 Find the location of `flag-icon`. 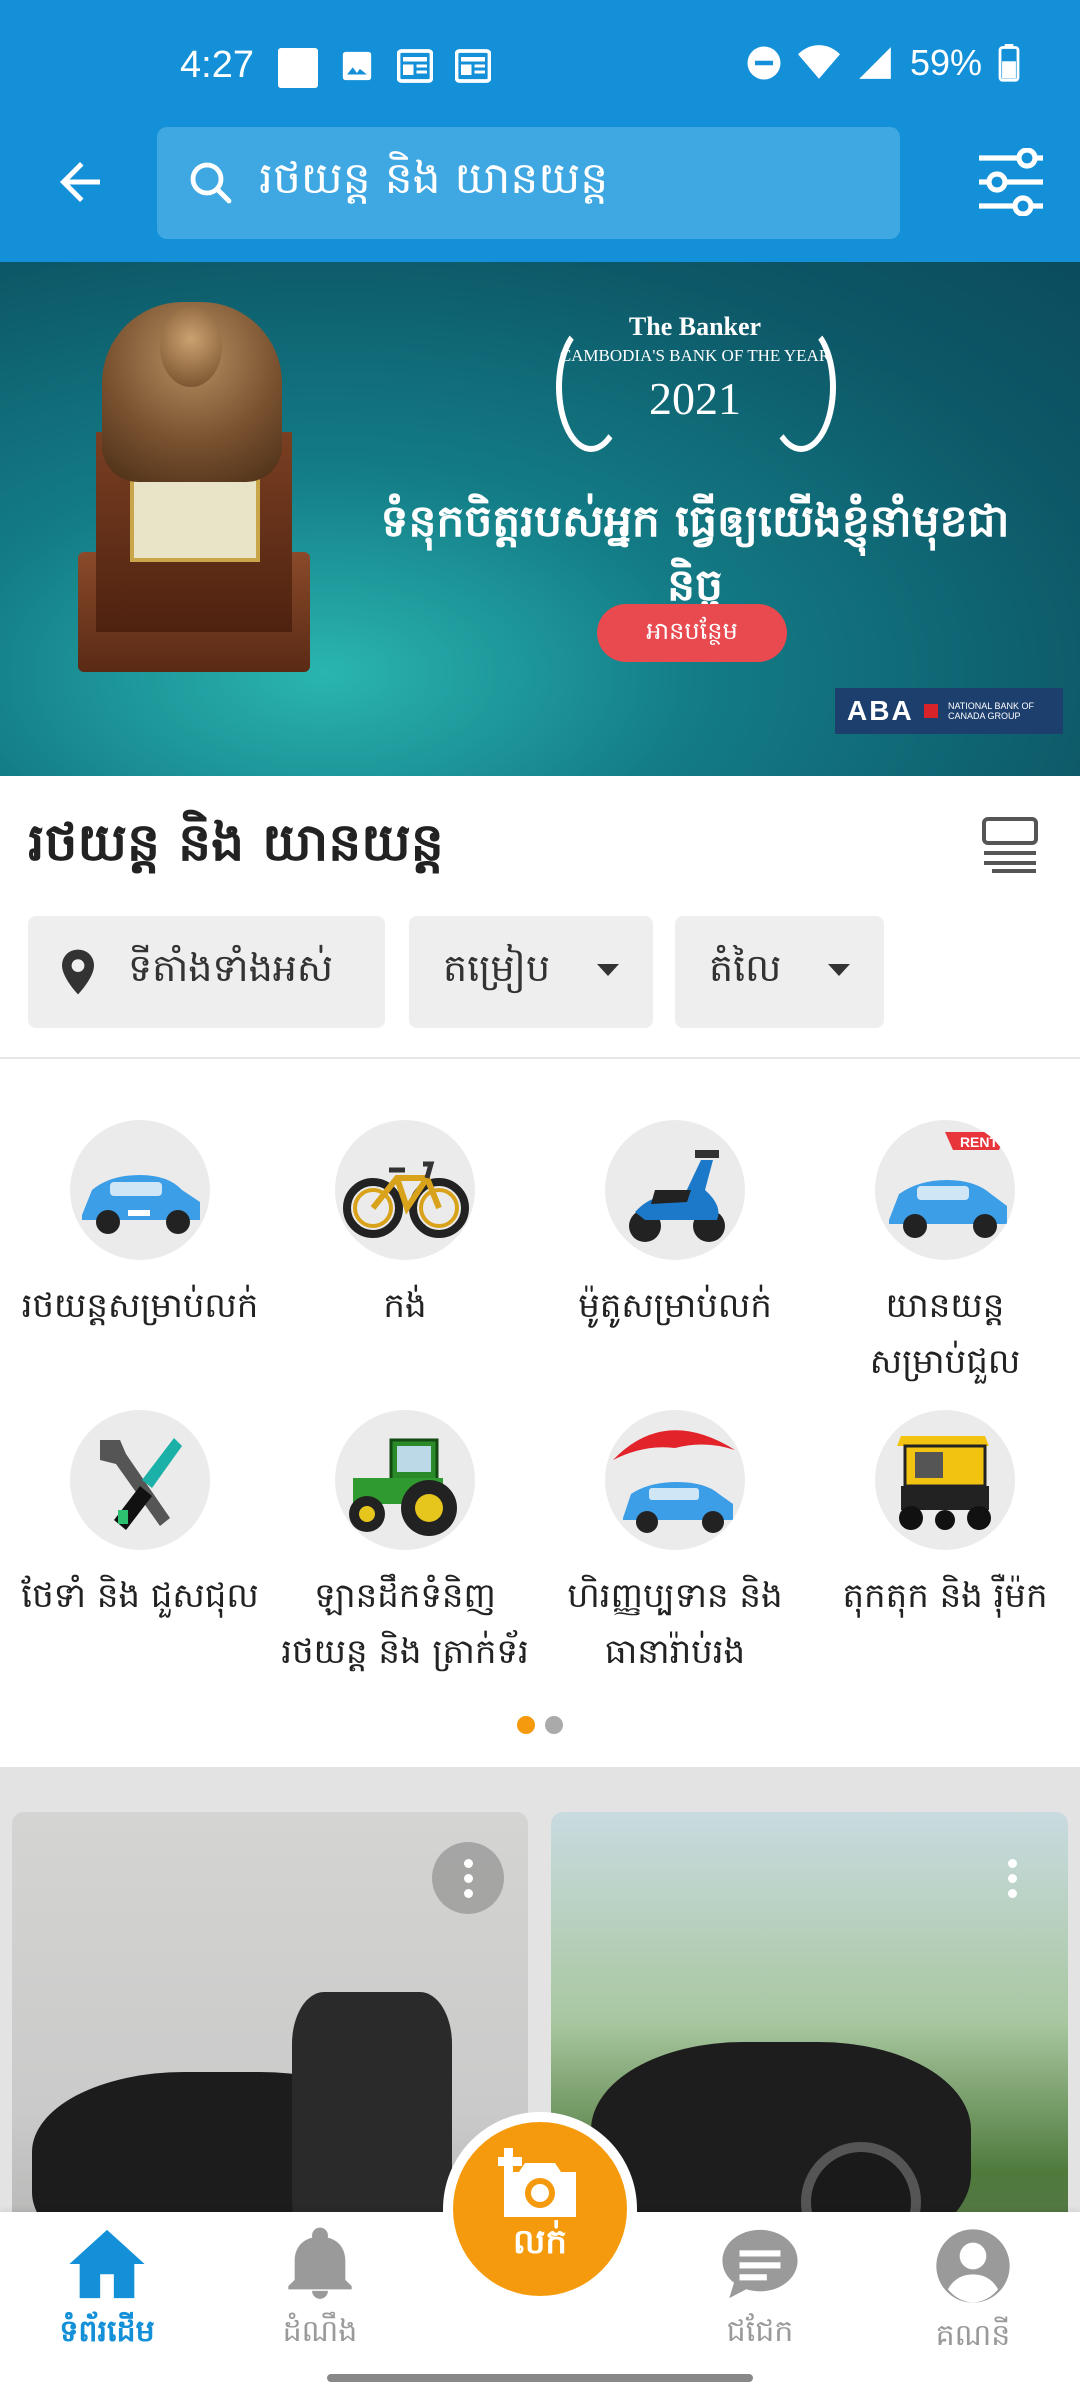

flag-icon is located at coordinates (930, 711).